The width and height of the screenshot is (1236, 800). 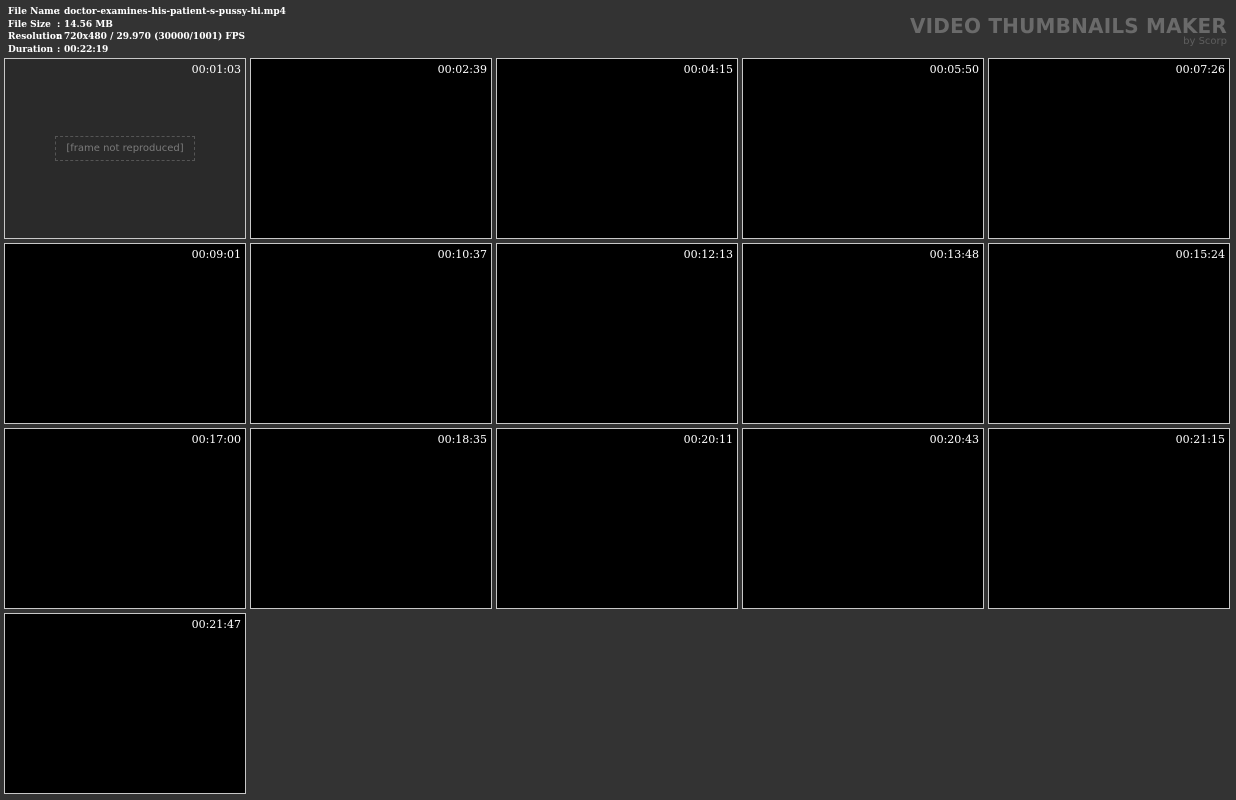 I want to click on brand-watermark: VIDEO THUMBNAILS MAKER by Scorp, so click(x=1068, y=31).